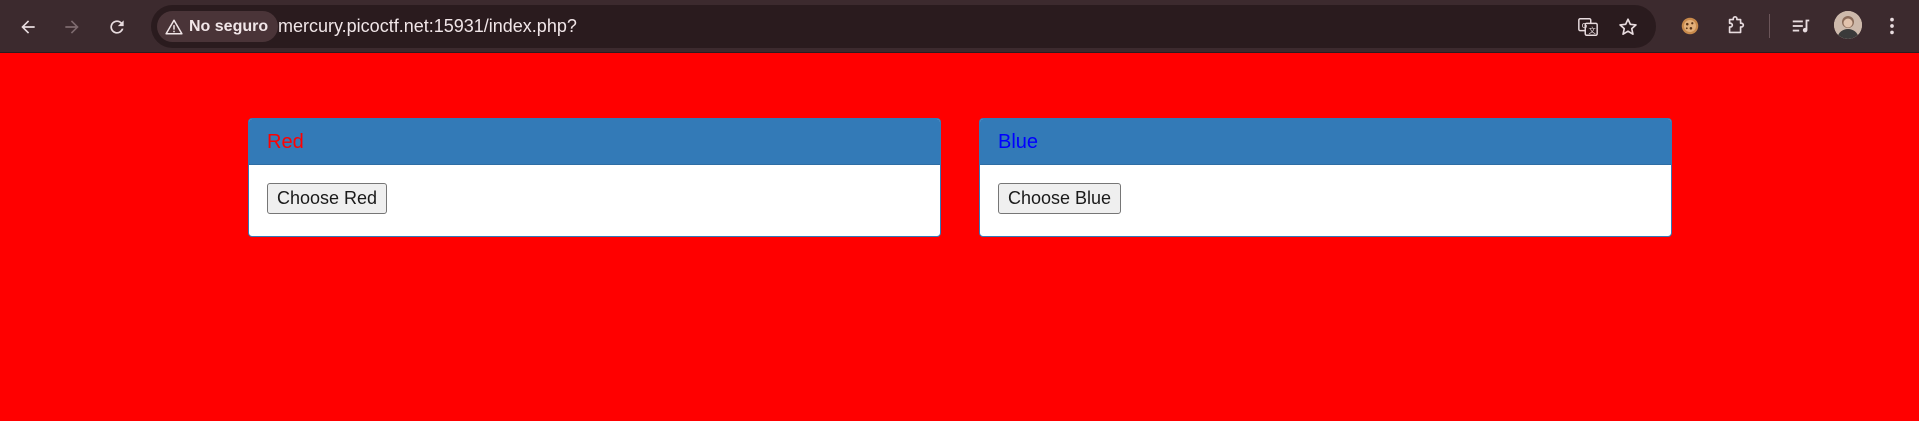 This screenshot has height=421, width=1919. I want to click on choose-red-button: Choose Red, so click(327, 198).